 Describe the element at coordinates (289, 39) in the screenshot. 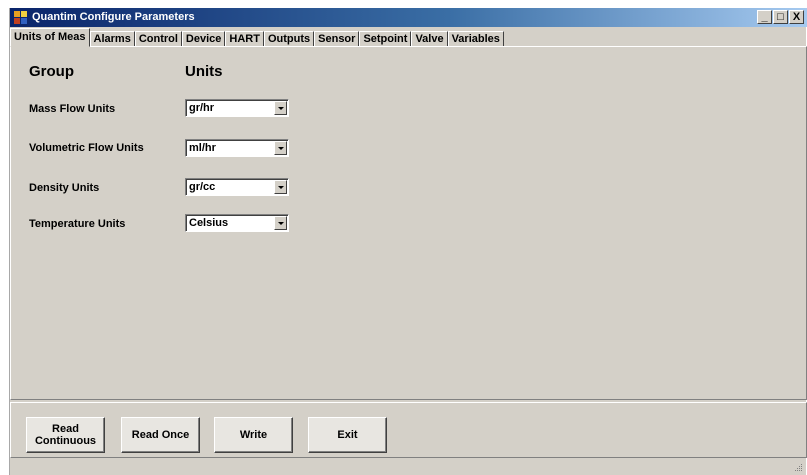

I see `tab-outputs: Outputs` at that location.